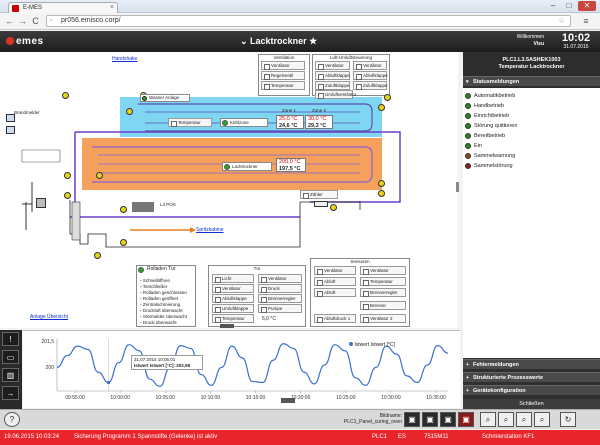  Describe the element at coordinates (383, 305) in the screenshot. I see `bottom-btn-16: Brenner` at that location.